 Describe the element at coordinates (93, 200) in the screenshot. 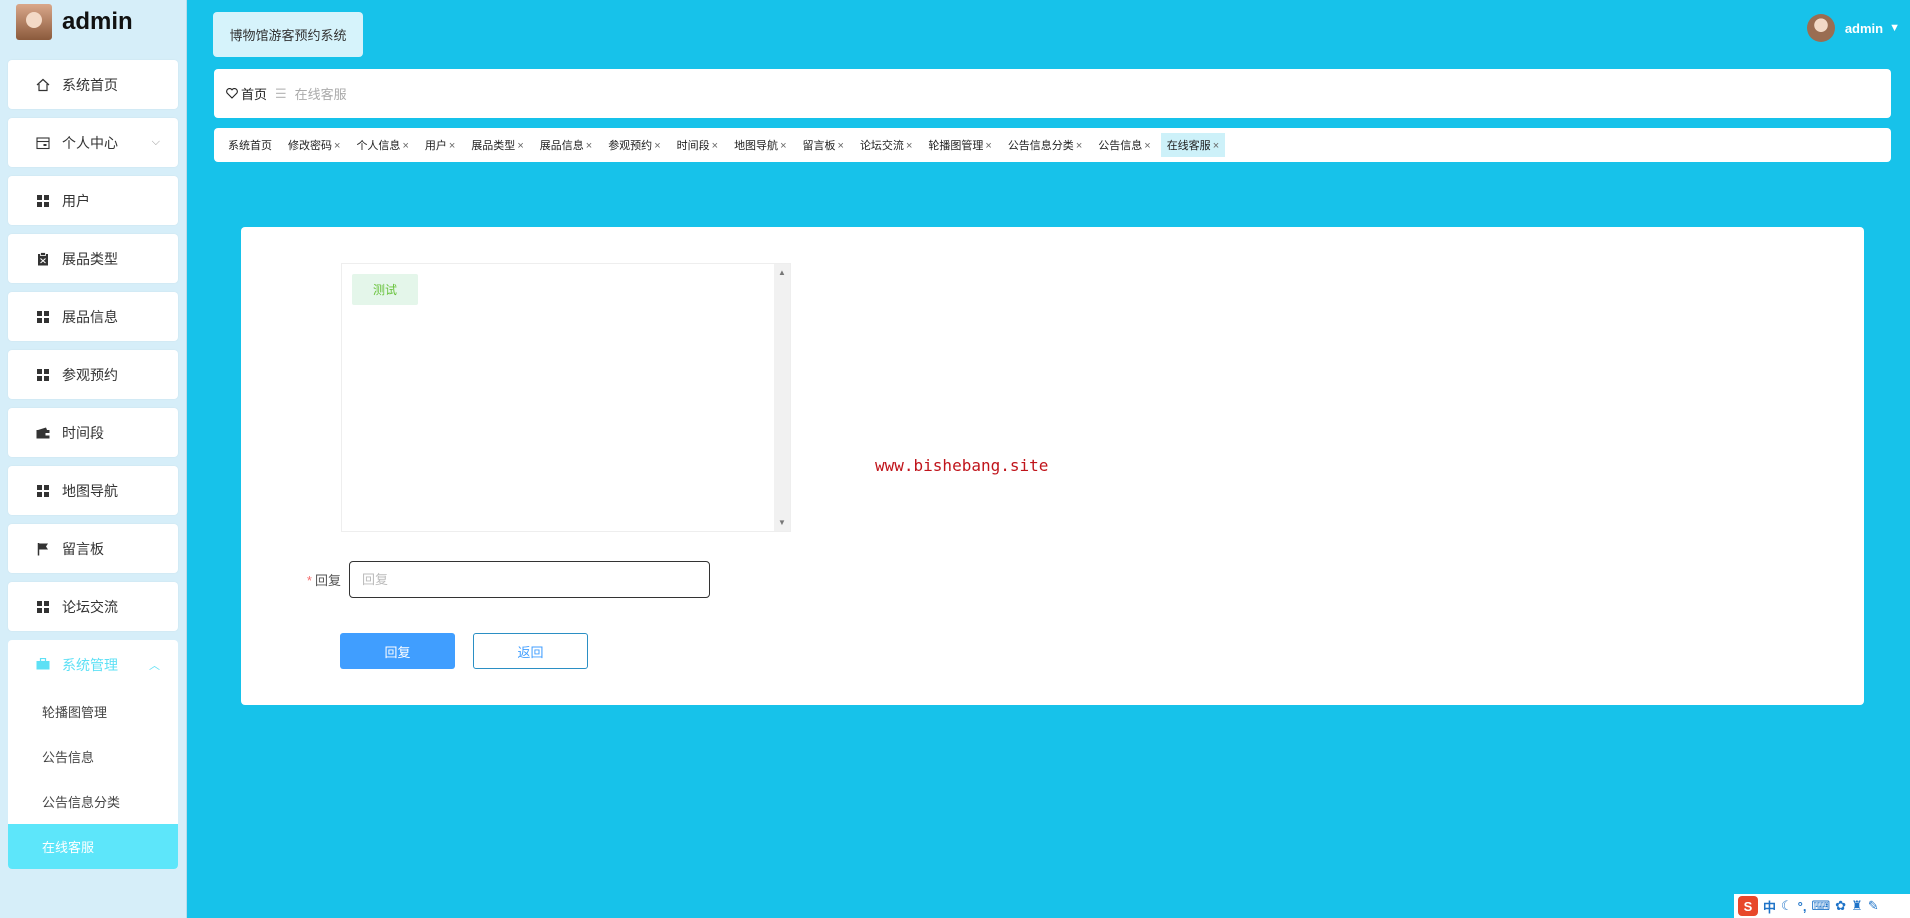

I see `sidebar-item-users: 用户` at that location.